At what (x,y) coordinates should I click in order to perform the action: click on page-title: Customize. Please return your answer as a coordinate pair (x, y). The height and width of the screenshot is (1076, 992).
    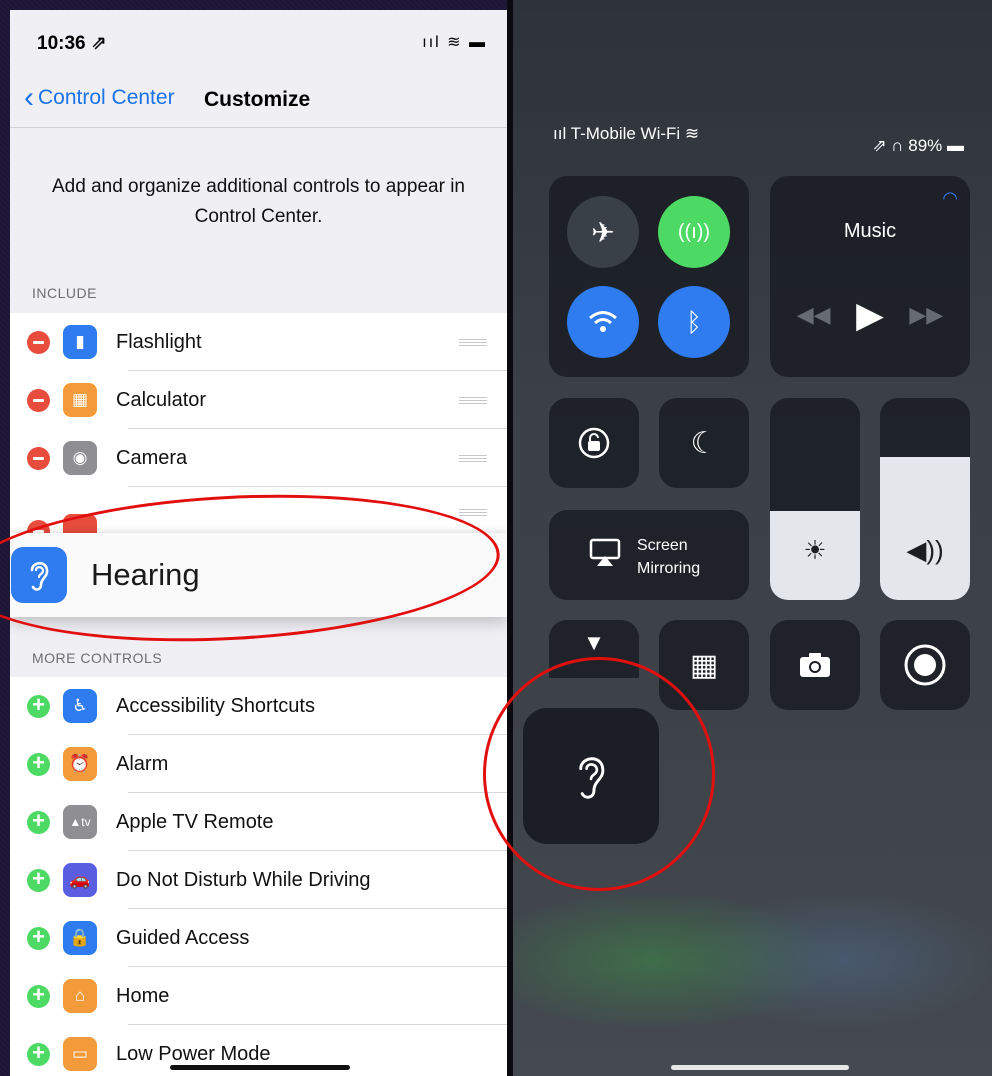
    Looking at the image, I should click on (257, 99).